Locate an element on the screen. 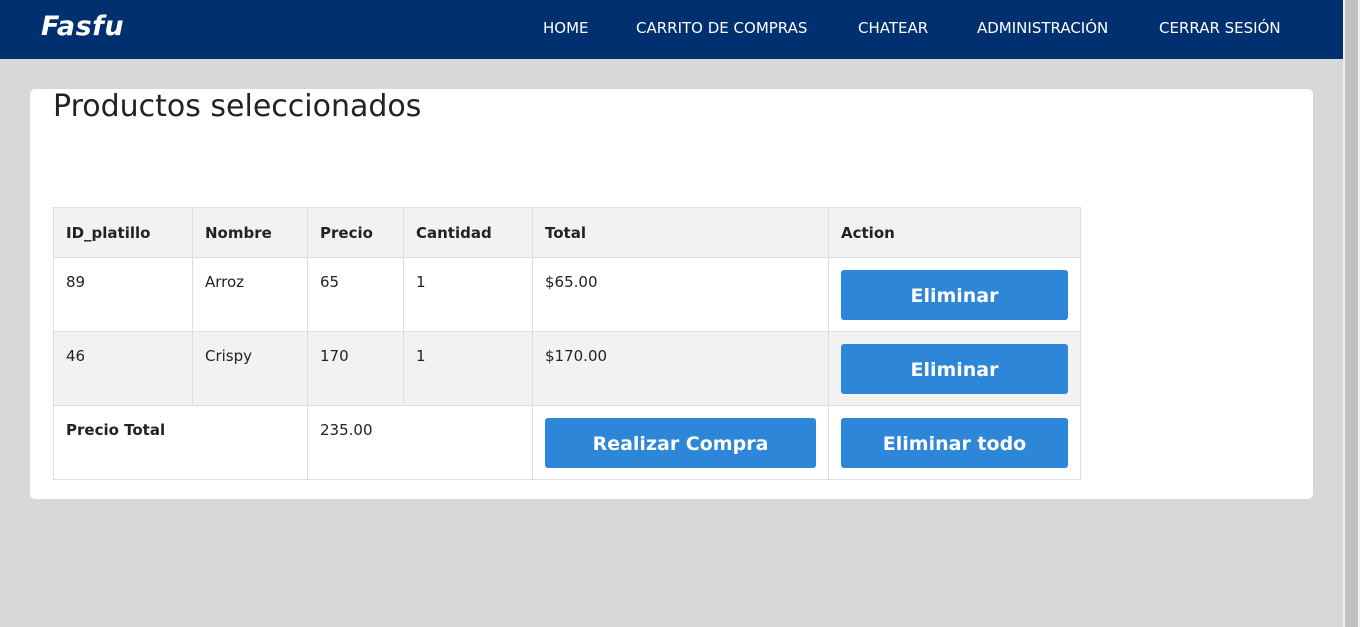 The image size is (1360, 627). cell-name: Arroz is located at coordinates (250, 294).